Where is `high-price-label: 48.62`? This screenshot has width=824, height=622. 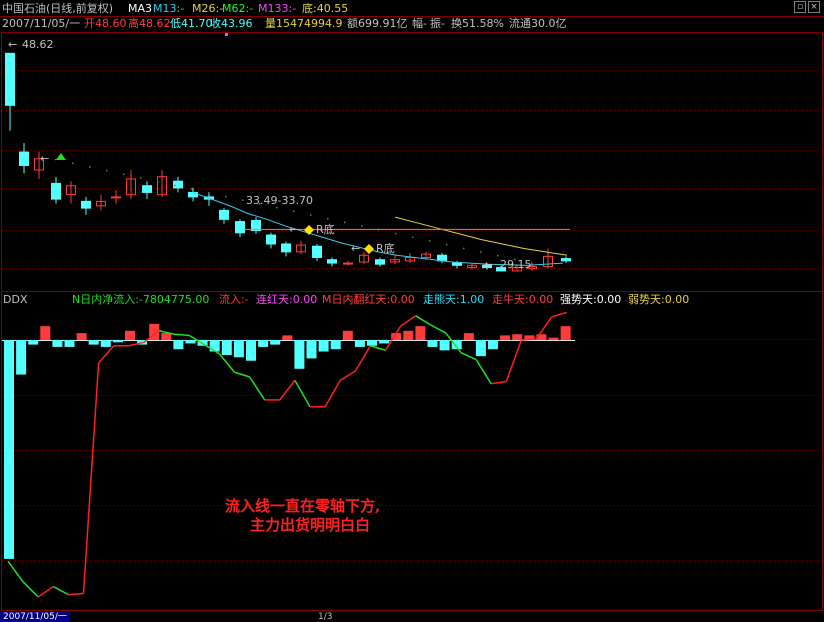
high-price-label: 48.62 is located at coordinates (38, 44).